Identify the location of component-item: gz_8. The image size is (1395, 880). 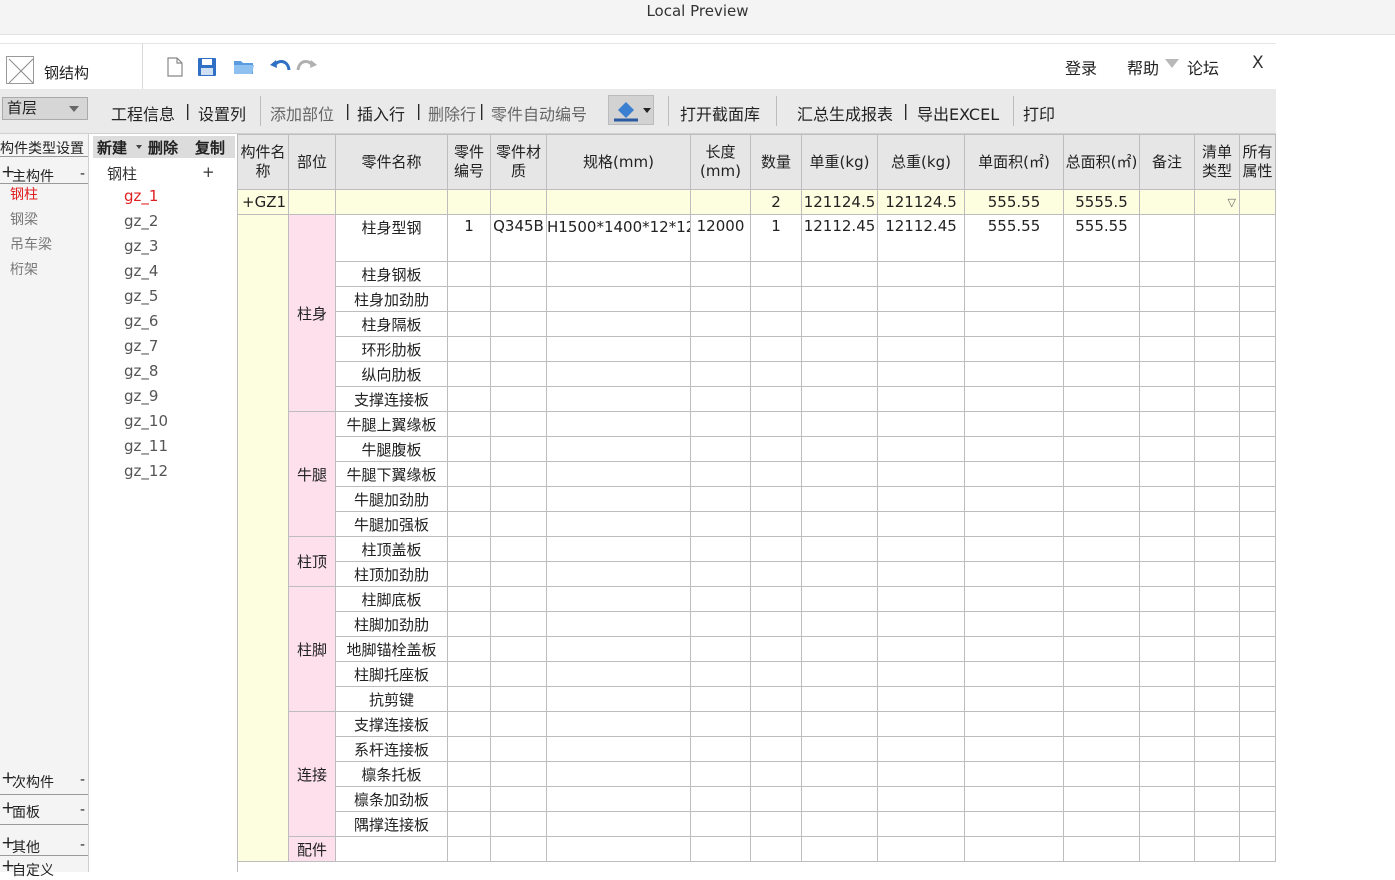
(141, 371).